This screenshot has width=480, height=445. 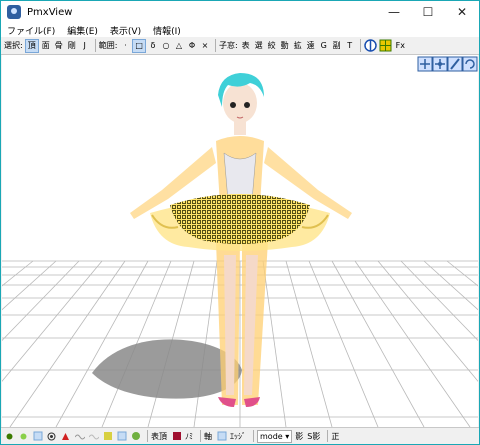 What do you see at coordinates (179, 46) in the screenshot?
I see `range-triangle-button: △` at bounding box center [179, 46].